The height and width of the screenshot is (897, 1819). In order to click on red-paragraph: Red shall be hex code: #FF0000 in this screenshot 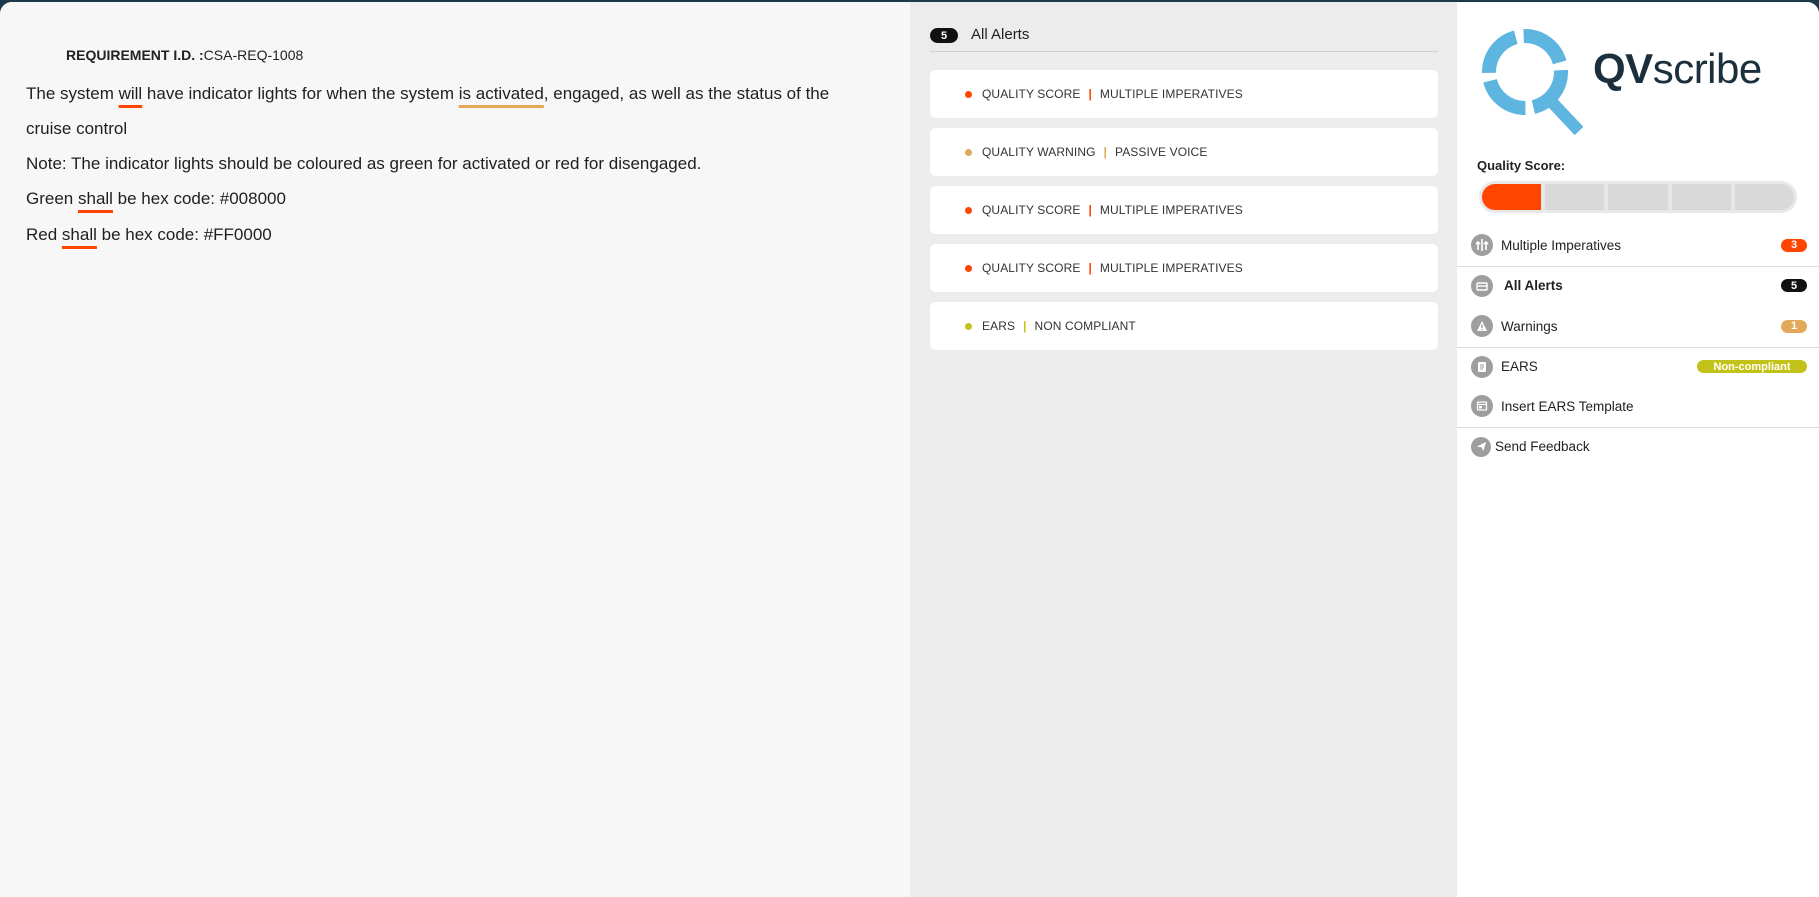, I will do `click(149, 234)`.